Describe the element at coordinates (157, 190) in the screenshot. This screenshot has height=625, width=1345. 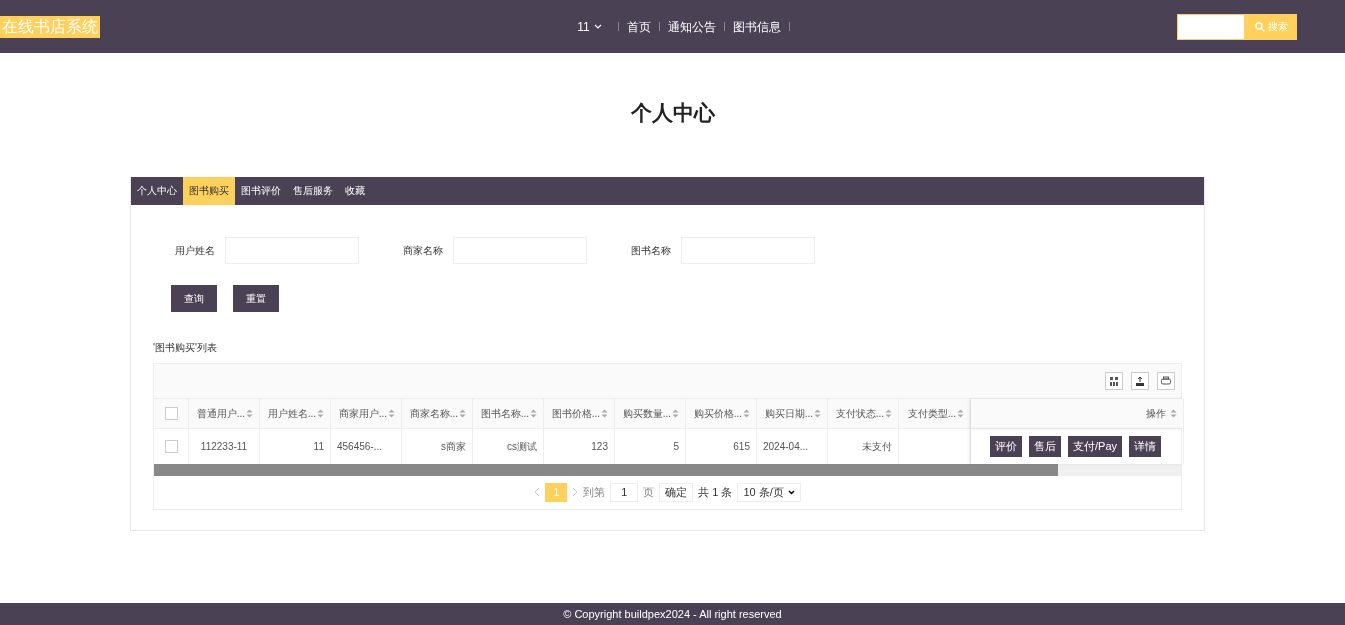
I see `tab: 个人中心` at that location.